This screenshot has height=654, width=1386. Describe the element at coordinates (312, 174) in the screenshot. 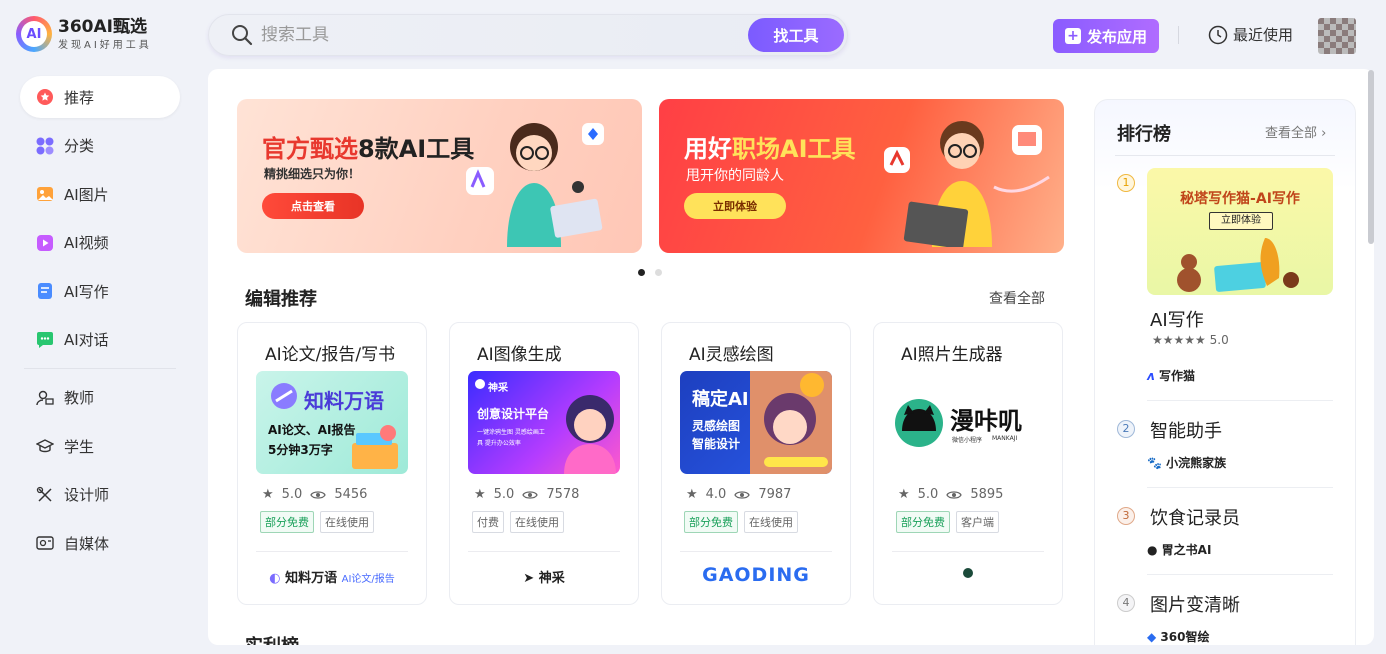

I see `banner-subtitle: 精挑细选只为你！` at that location.